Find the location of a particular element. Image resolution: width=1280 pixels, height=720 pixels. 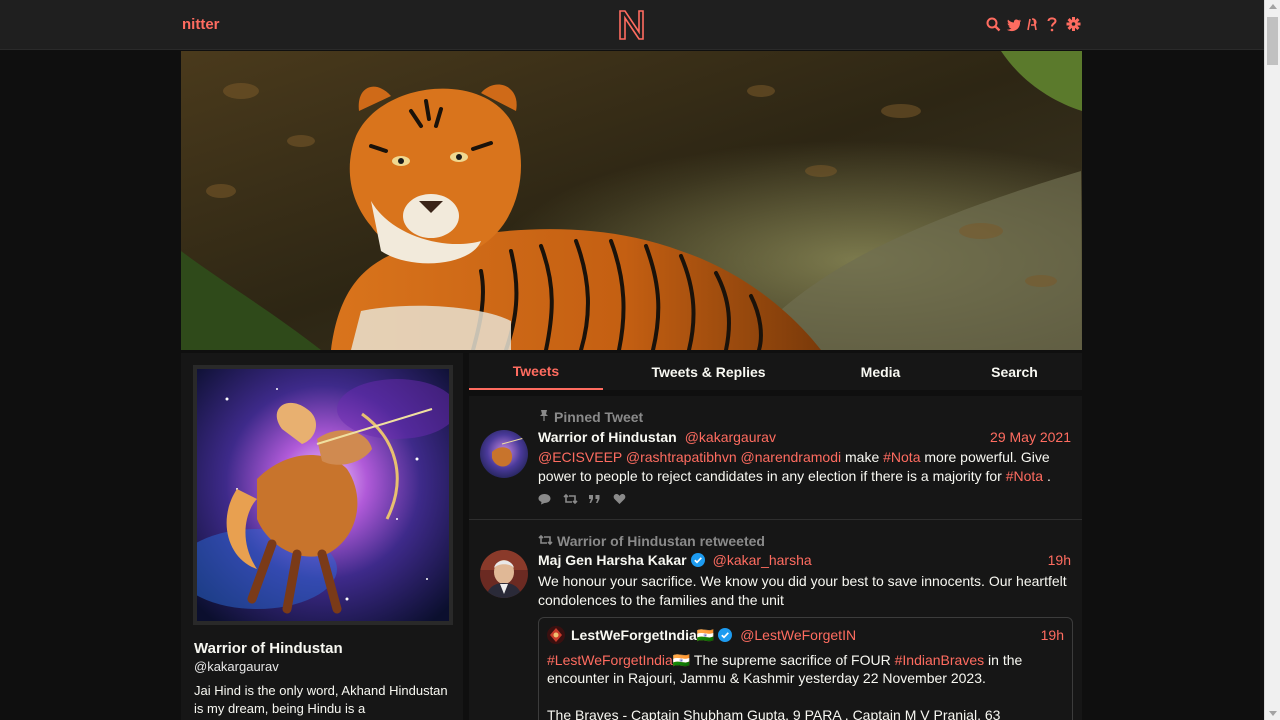

tweet-header: Maj Gen Harsha Kakar @kakar_harsha 19h is located at coordinates (804, 560).